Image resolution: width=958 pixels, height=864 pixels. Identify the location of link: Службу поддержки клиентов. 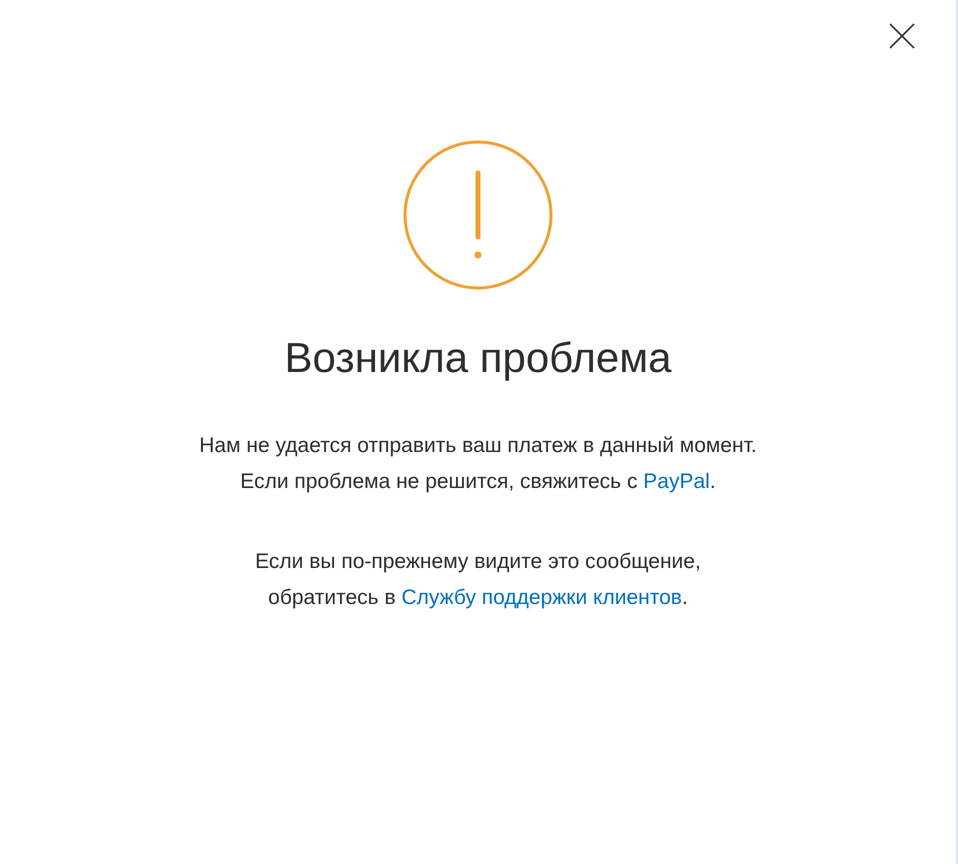
(541, 597).